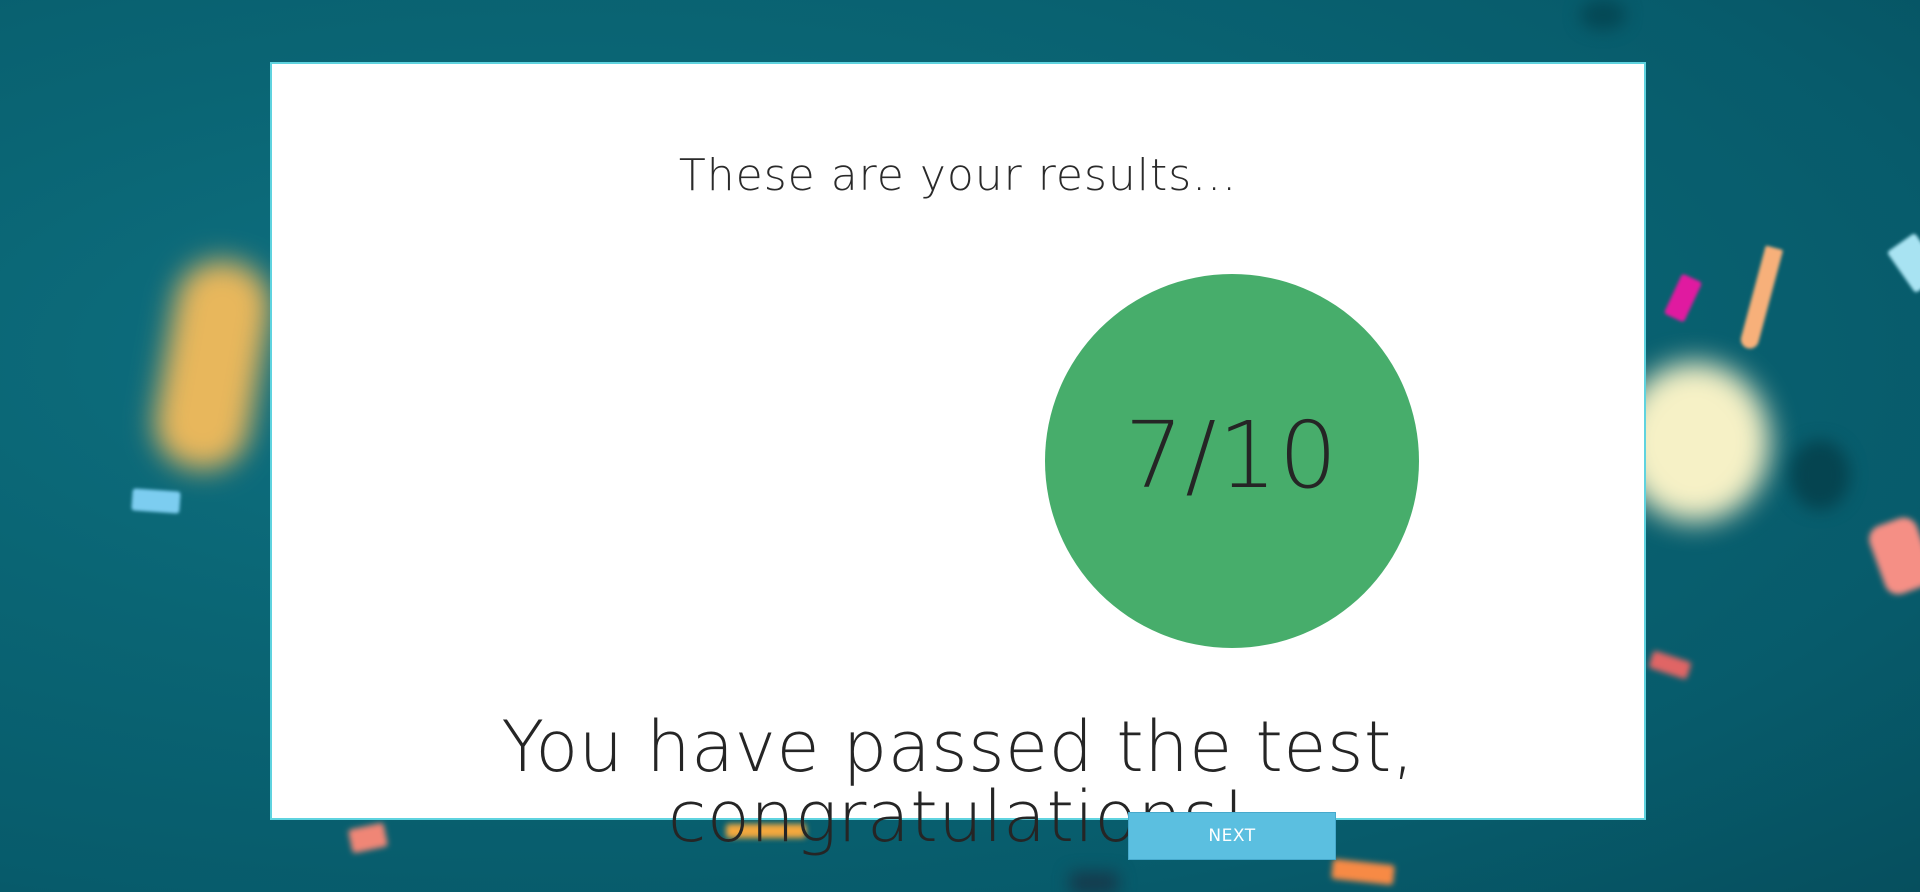 This screenshot has width=1920, height=892. I want to click on confetti-dark-shadow, so click(1820, 475).